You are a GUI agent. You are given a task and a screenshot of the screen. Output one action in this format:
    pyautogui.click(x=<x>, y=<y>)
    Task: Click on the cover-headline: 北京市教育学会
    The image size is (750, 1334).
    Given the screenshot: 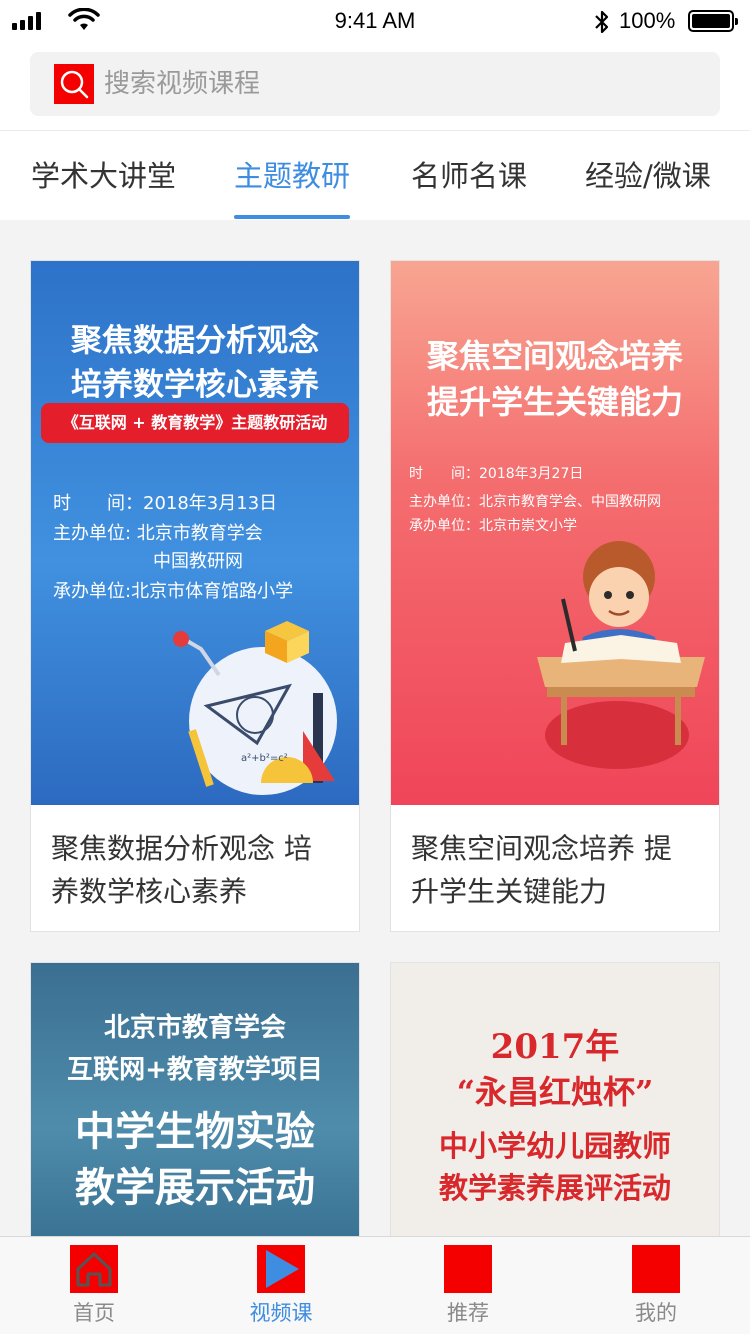 What is the action you would take?
    pyautogui.click(x=194, y=1028)
    